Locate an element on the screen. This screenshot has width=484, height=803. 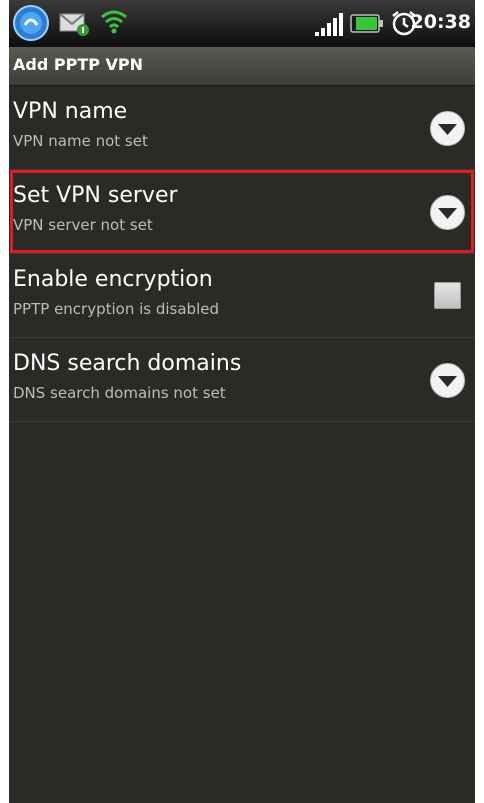
setting-title: VPN name is located at coordinates (70, 111).